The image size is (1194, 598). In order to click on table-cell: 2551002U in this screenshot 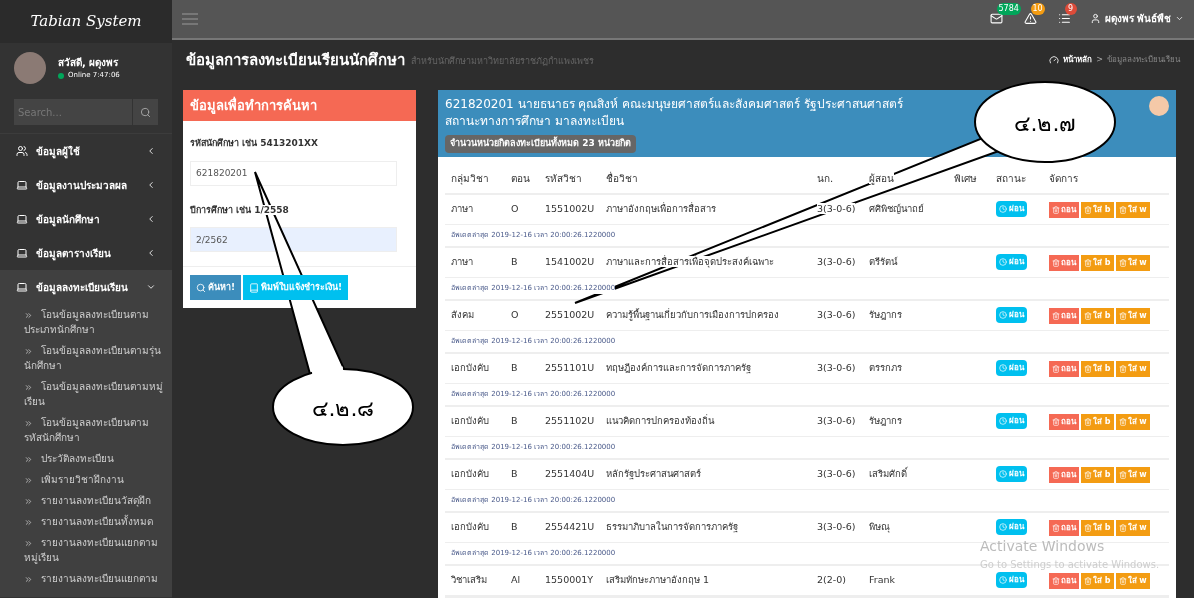, I will do `click(570, 315)`.